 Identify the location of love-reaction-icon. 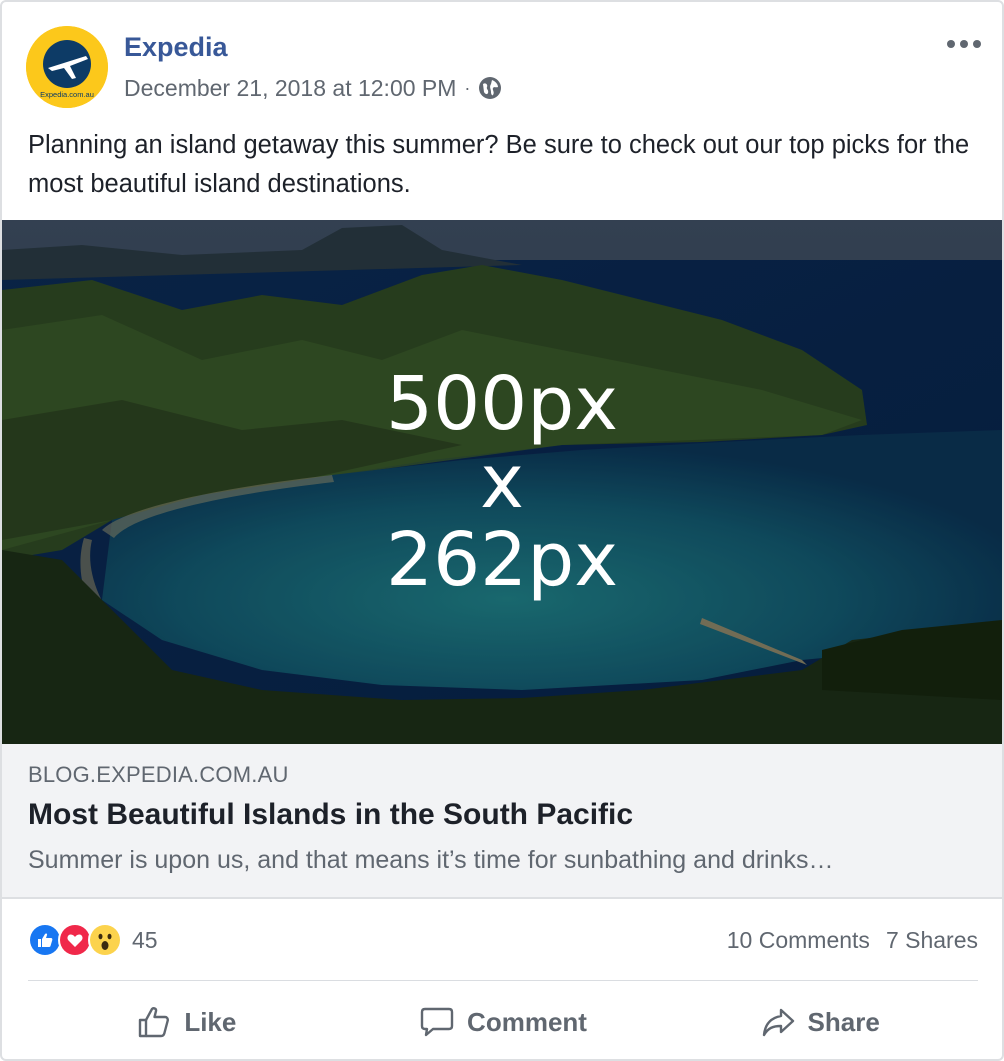
(75, 940).